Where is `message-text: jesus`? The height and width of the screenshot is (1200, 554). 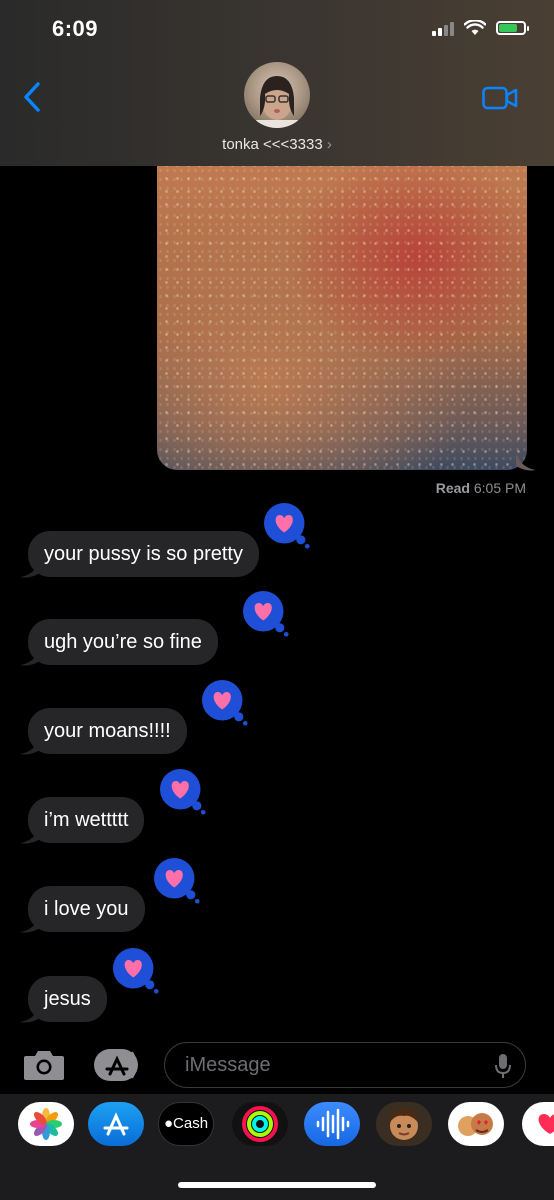
message-text: jesus is located at coordinates (67, 999).